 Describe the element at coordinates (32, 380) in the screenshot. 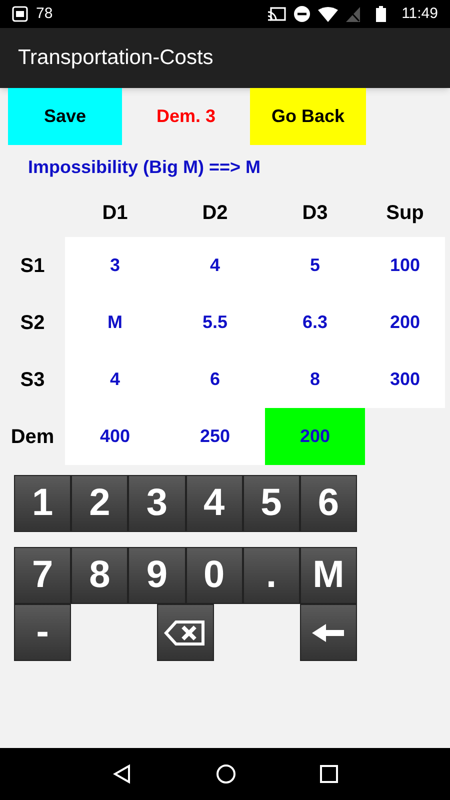

I see `row-header: S3` at that location.